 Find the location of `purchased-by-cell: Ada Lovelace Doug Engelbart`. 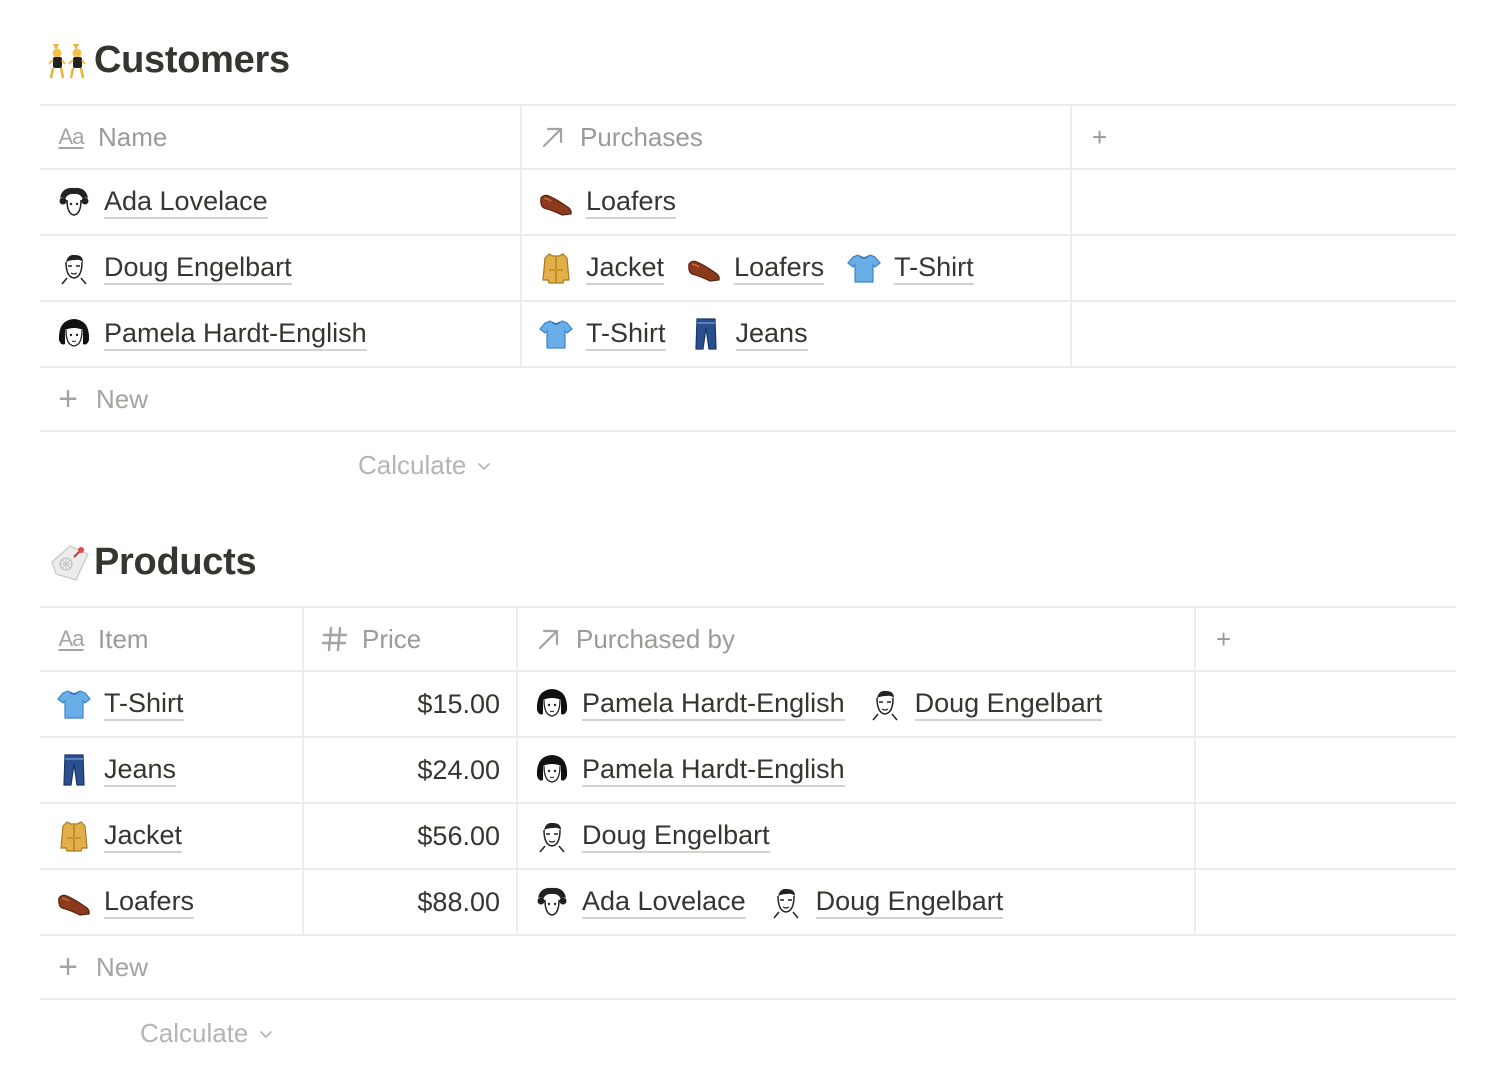

purchased-by-cell: Ada Lovelace Doug Engelbart is located at coordinates (857, 902).